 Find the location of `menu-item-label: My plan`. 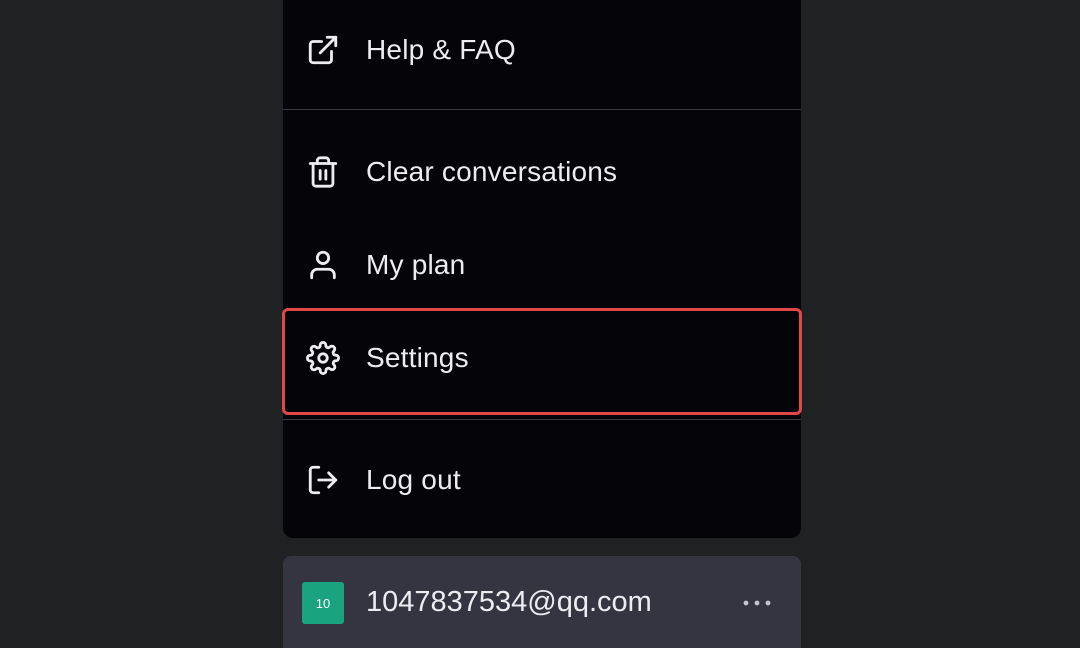

menu-item-label: My plan is located at coordinates (416, 264).